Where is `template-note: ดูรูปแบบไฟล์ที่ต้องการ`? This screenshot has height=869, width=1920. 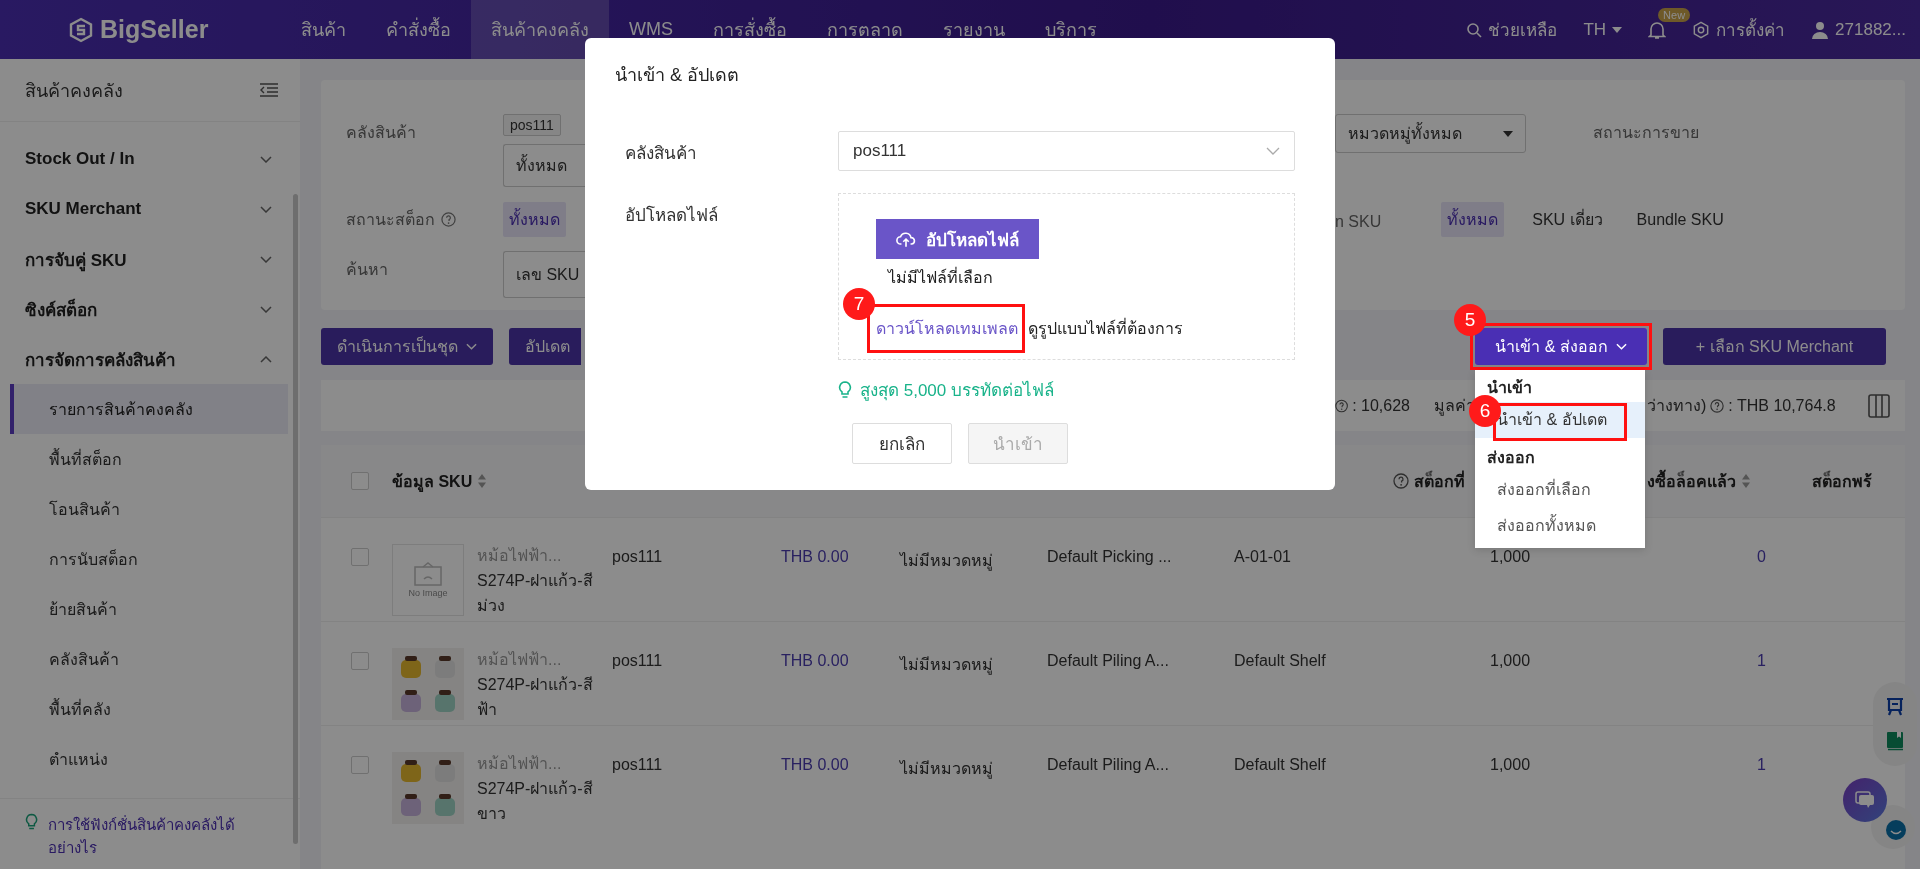
template-note: ดูรูปแบบไฟล์ที่ต้องการ is located at coordinates (1105, 329).